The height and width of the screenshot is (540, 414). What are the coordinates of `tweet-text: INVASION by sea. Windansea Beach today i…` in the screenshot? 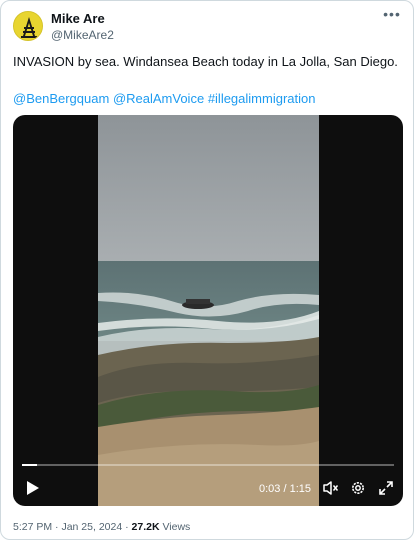 It's located at (205, 61).